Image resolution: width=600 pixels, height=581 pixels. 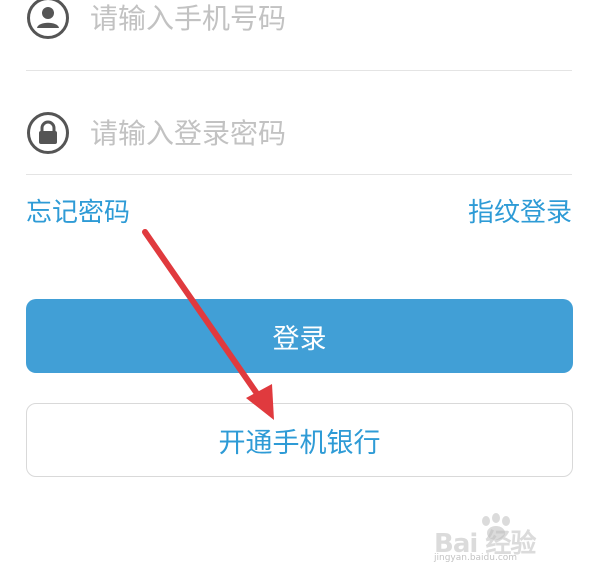 What do you see at coordinates (502, 541) in the screenshot?
I see `baidu-jingyan-watermark: Bai 经验 jingyan.baidu.com` at bounding box center [502, 541].